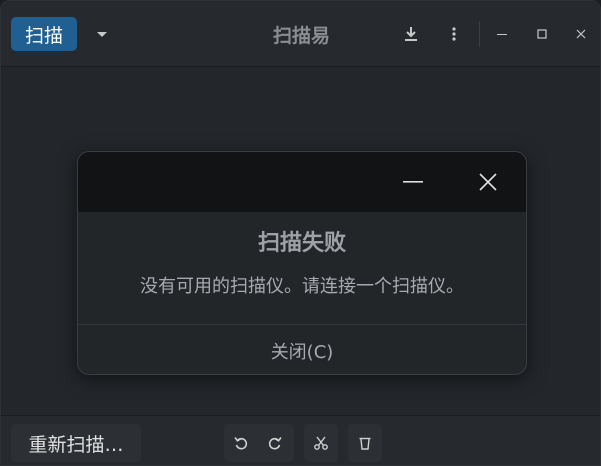  I want to click on rotate-right-button, so click(275, 443).